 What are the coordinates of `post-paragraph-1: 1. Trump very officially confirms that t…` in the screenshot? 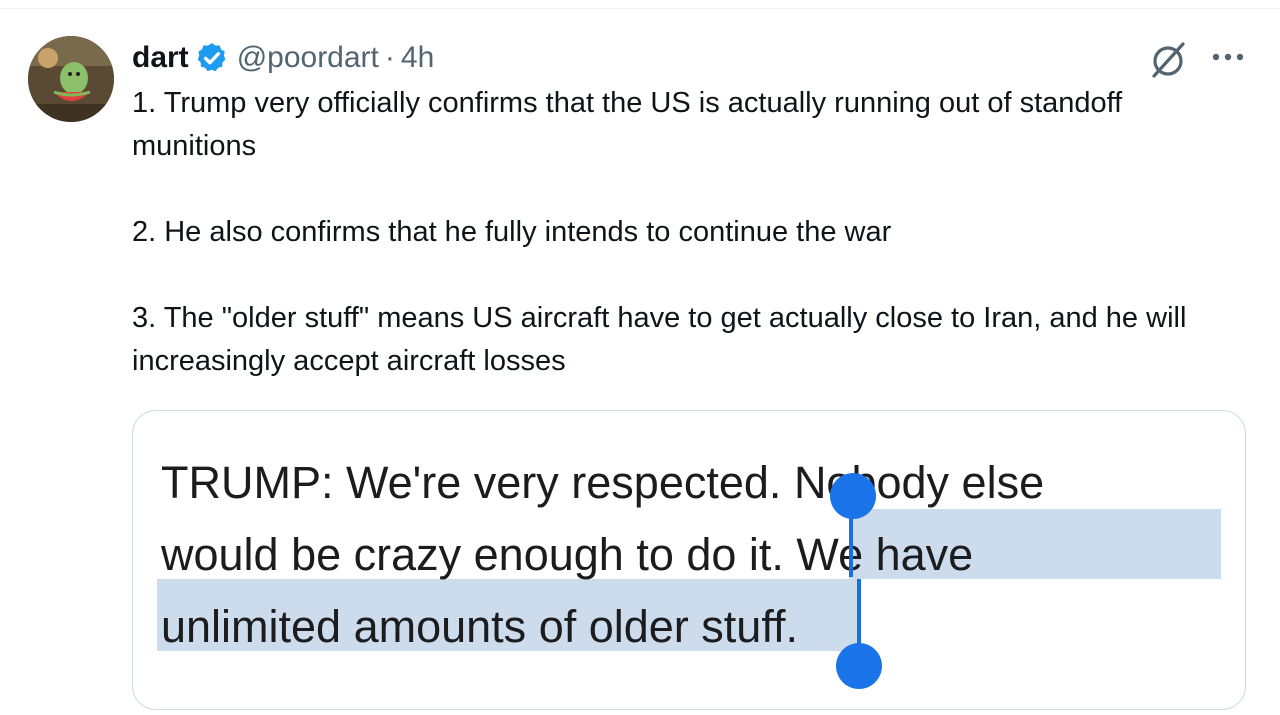 It's located at (627, 124).